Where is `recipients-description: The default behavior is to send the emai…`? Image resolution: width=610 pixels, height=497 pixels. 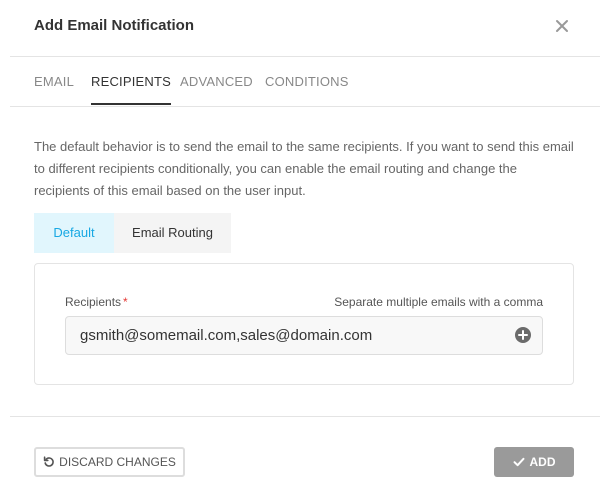 recipients-description: The default behavior is to send the emai… is located at coordinates (304, 168).